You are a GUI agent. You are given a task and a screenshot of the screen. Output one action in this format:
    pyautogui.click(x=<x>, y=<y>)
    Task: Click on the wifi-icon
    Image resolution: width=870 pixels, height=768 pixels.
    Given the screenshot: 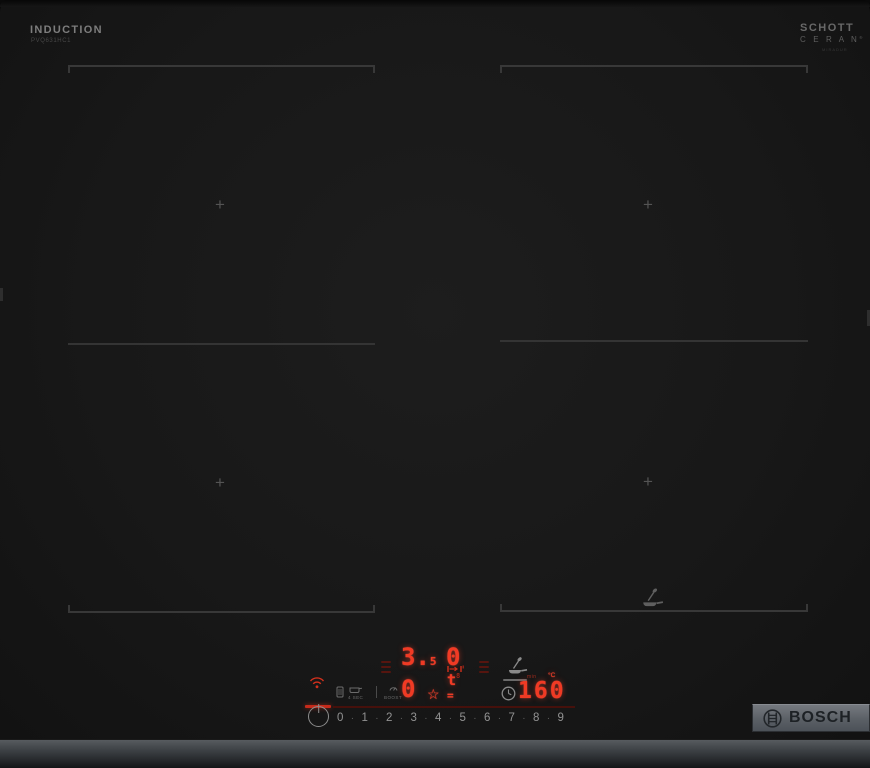 What is the action you would take?
    pyautogui.click(x=317, y=685)
    